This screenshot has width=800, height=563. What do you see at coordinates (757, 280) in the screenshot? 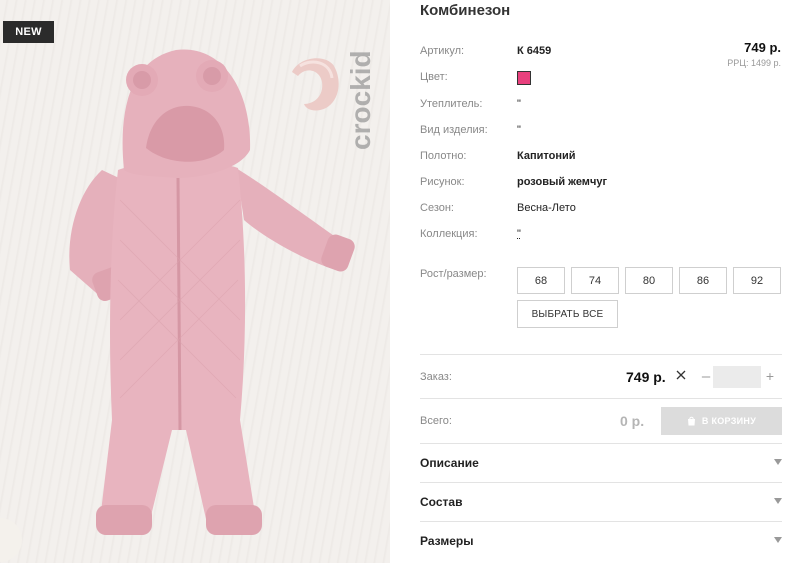
I see `size-button-92: 92` at bounding box center [757, 280].